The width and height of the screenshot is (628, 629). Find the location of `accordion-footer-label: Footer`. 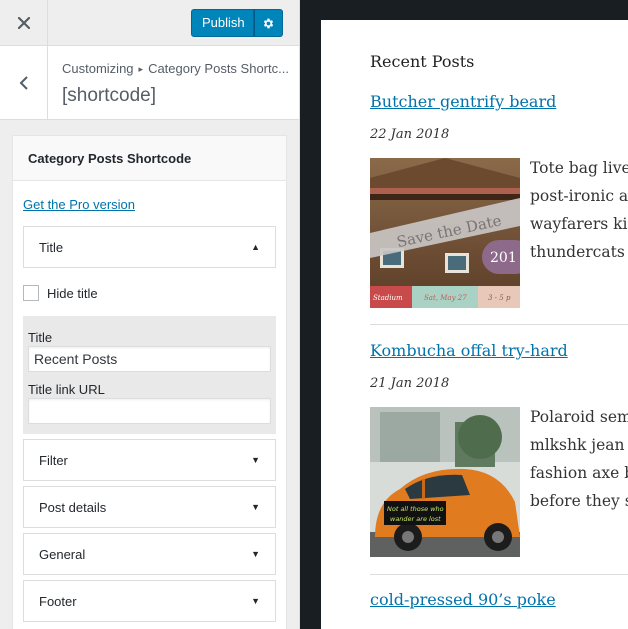

accordion-footer-label: Footer is located at coordinates (58, 601).